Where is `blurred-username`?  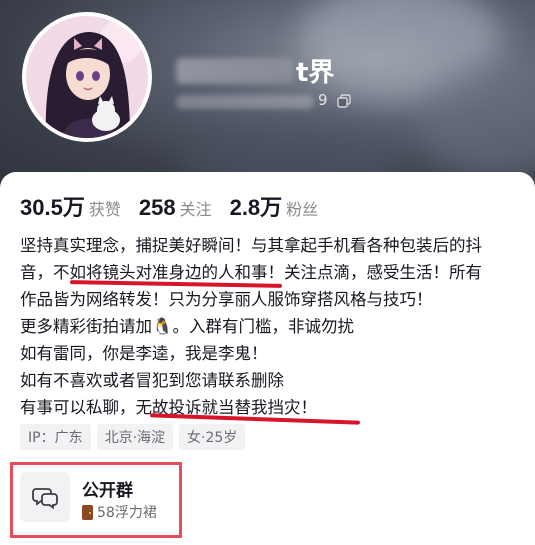 blurred-username is located at coordinates (235, 71).